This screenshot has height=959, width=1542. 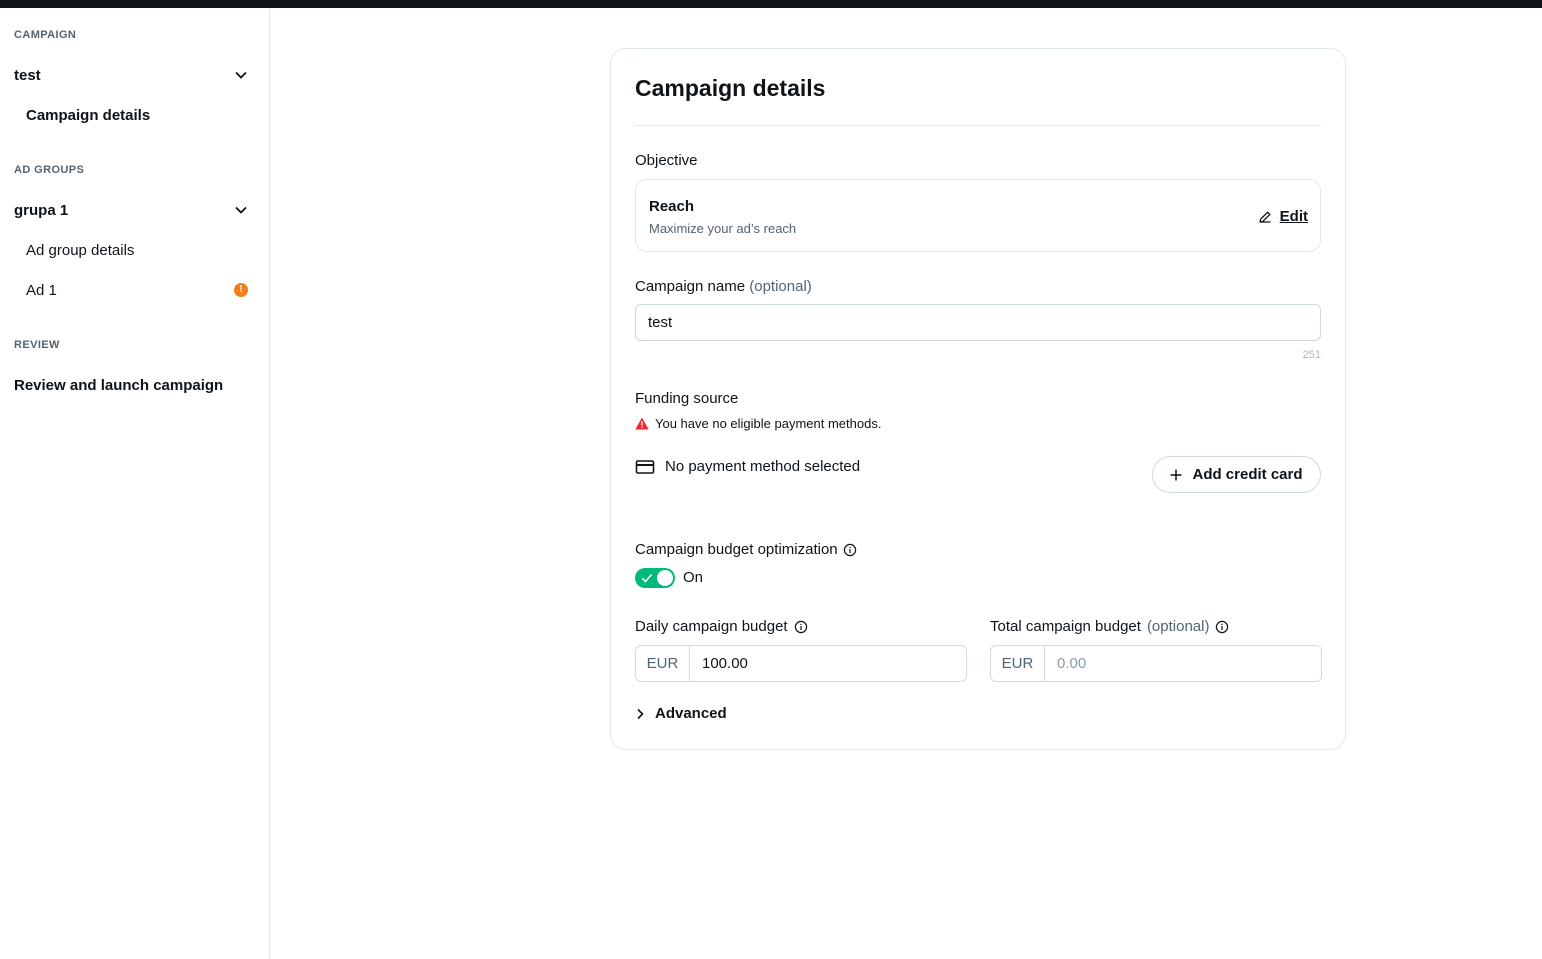 I want to click on alert-triangle-icon, so click(x=642, y=423).